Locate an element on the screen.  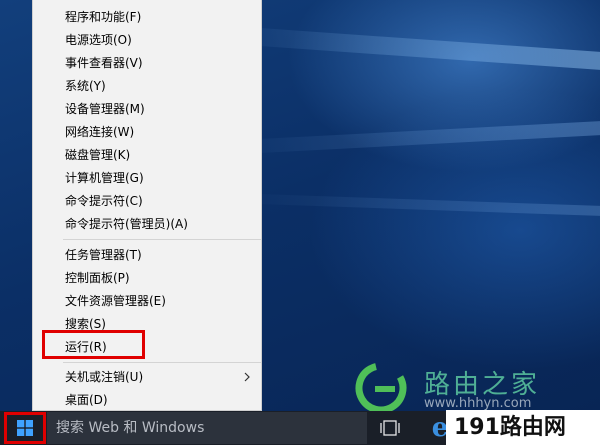
menu-item-network-connections: 网络连接(W) is located at coordinates (147, 132).